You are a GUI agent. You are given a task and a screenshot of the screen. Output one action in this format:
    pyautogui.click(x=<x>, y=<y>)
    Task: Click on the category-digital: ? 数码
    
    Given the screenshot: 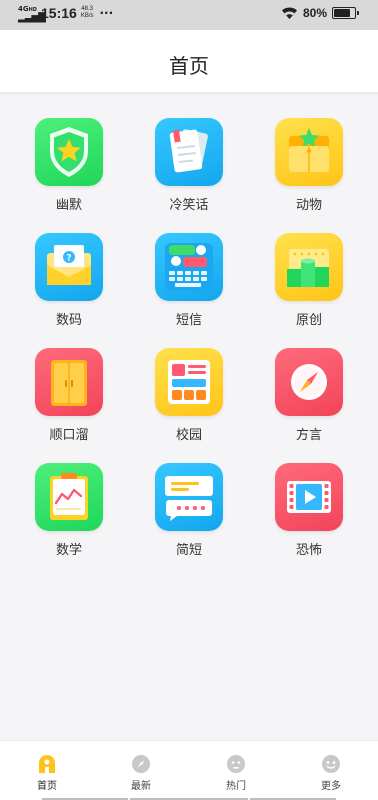 What is the action you would take?
    pyautogui.click(x=69, y=280)
    